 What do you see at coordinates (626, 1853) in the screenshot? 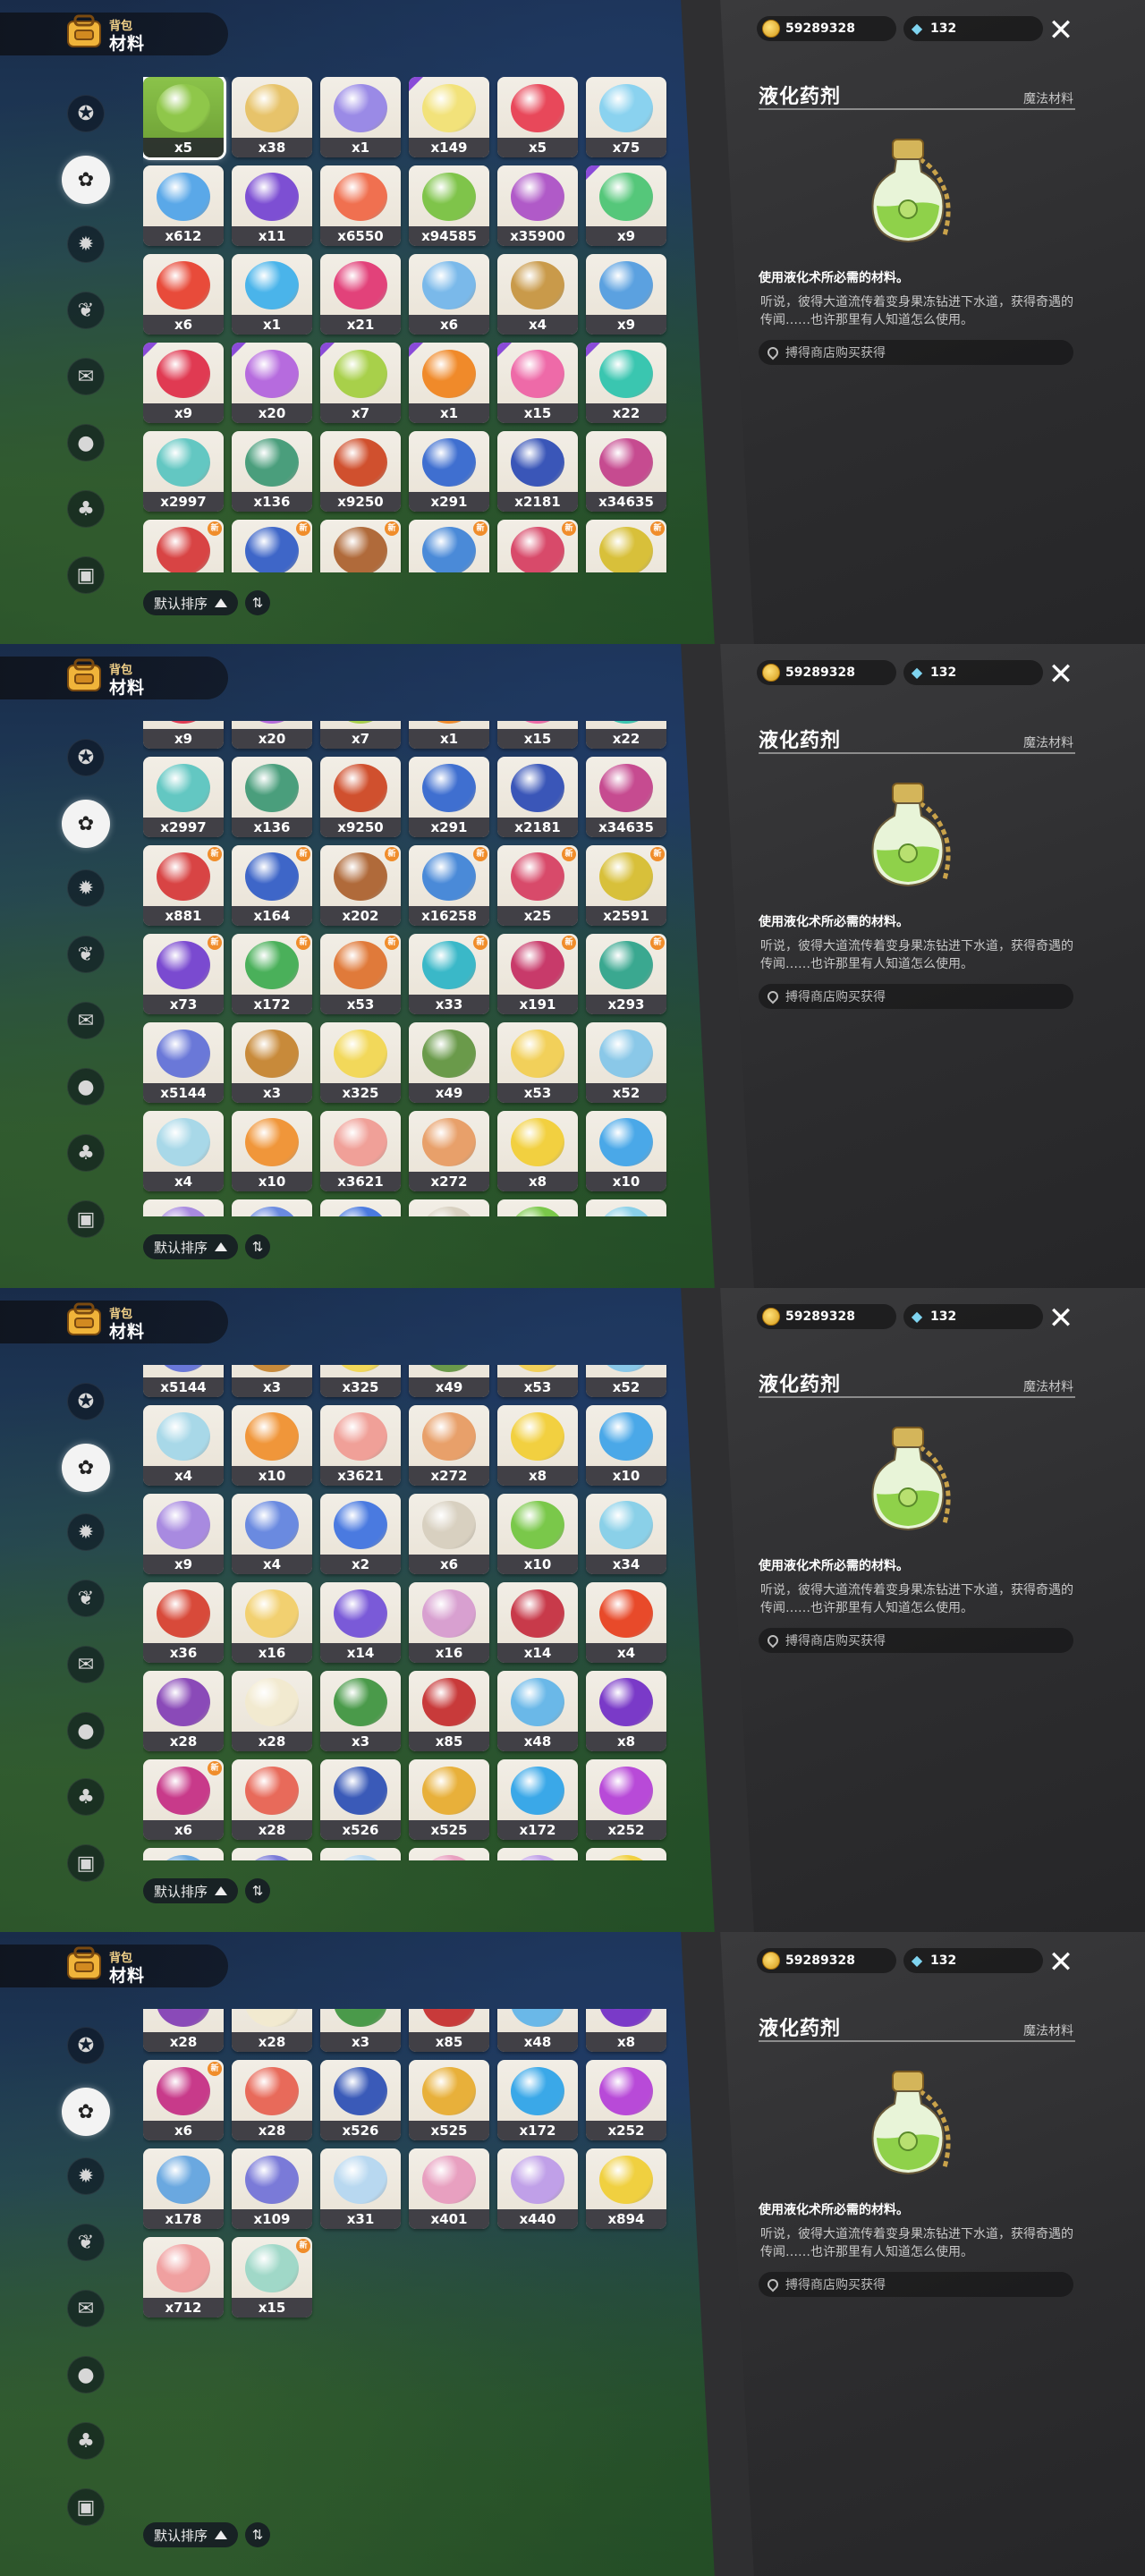
I see `item-slot: x894` at bounding box center [626, 1853].